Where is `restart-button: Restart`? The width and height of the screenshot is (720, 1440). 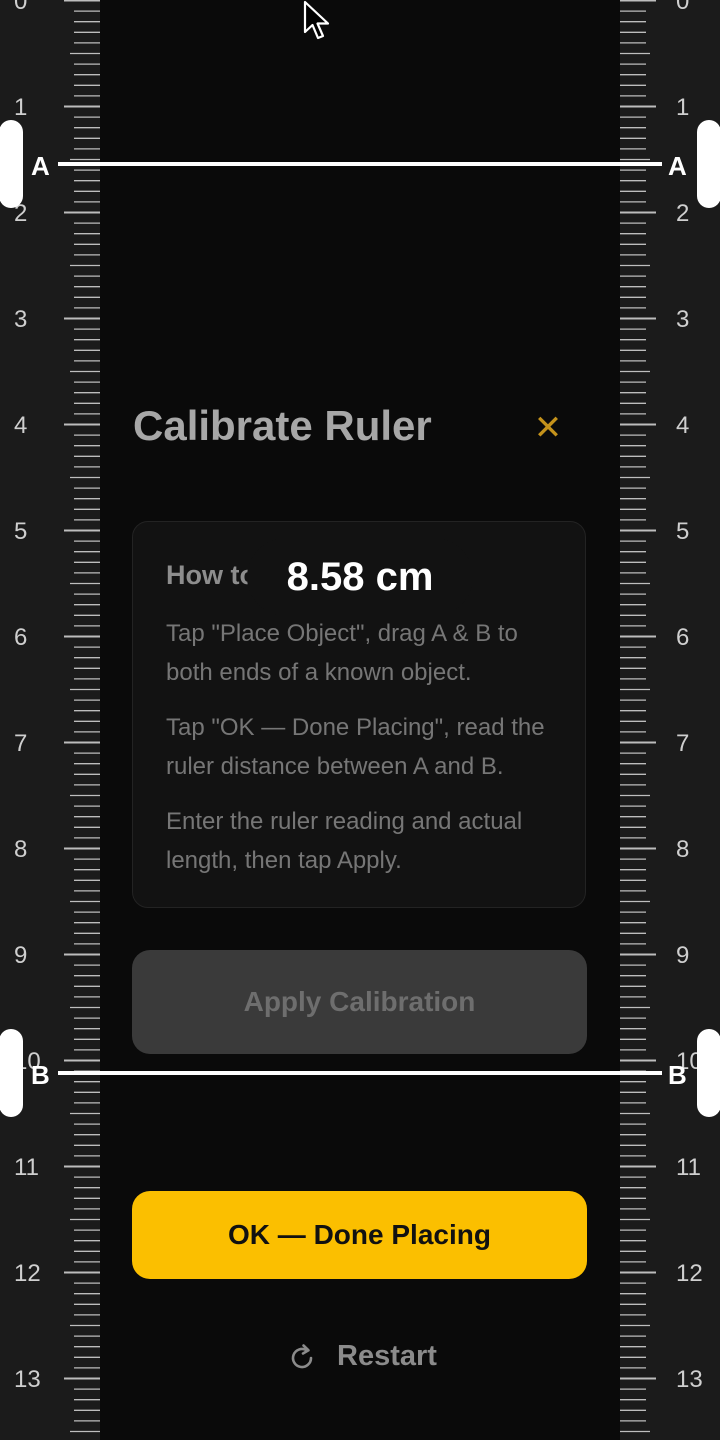
restart-button: Restart is located at coordinates (362, 1357).